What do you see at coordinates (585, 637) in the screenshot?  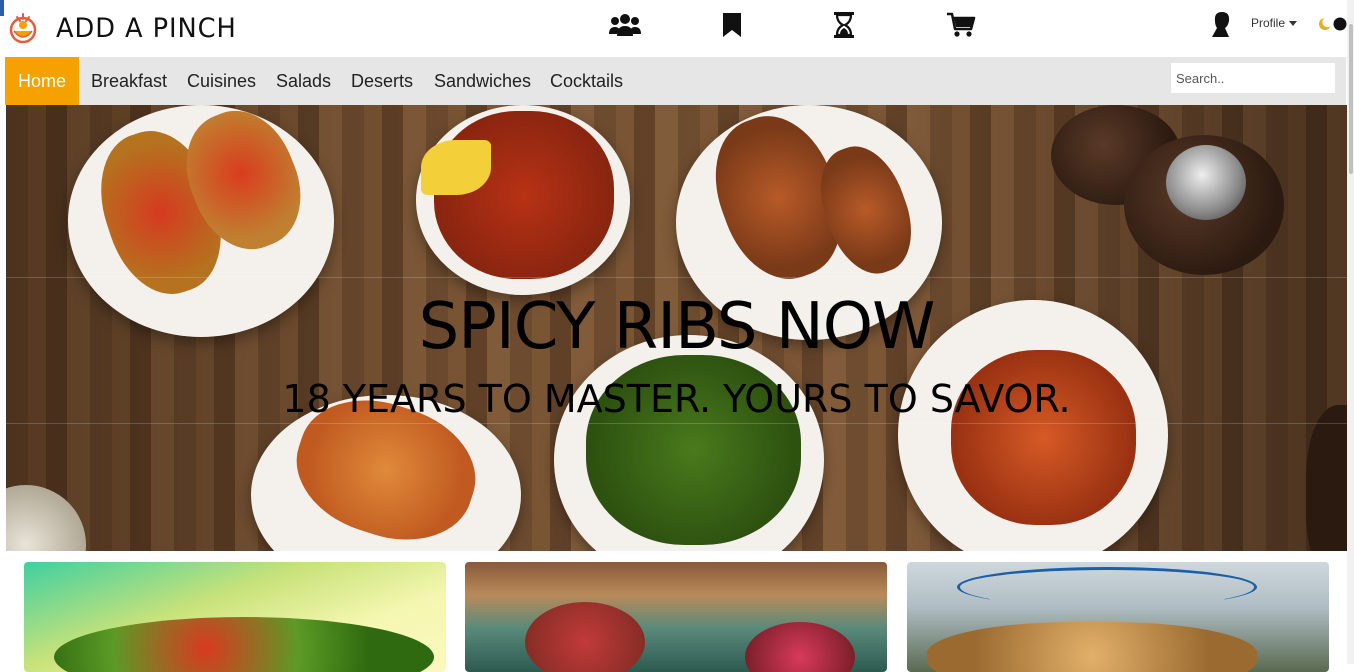 I see `skewer-image` at bounding box center [585, 637].